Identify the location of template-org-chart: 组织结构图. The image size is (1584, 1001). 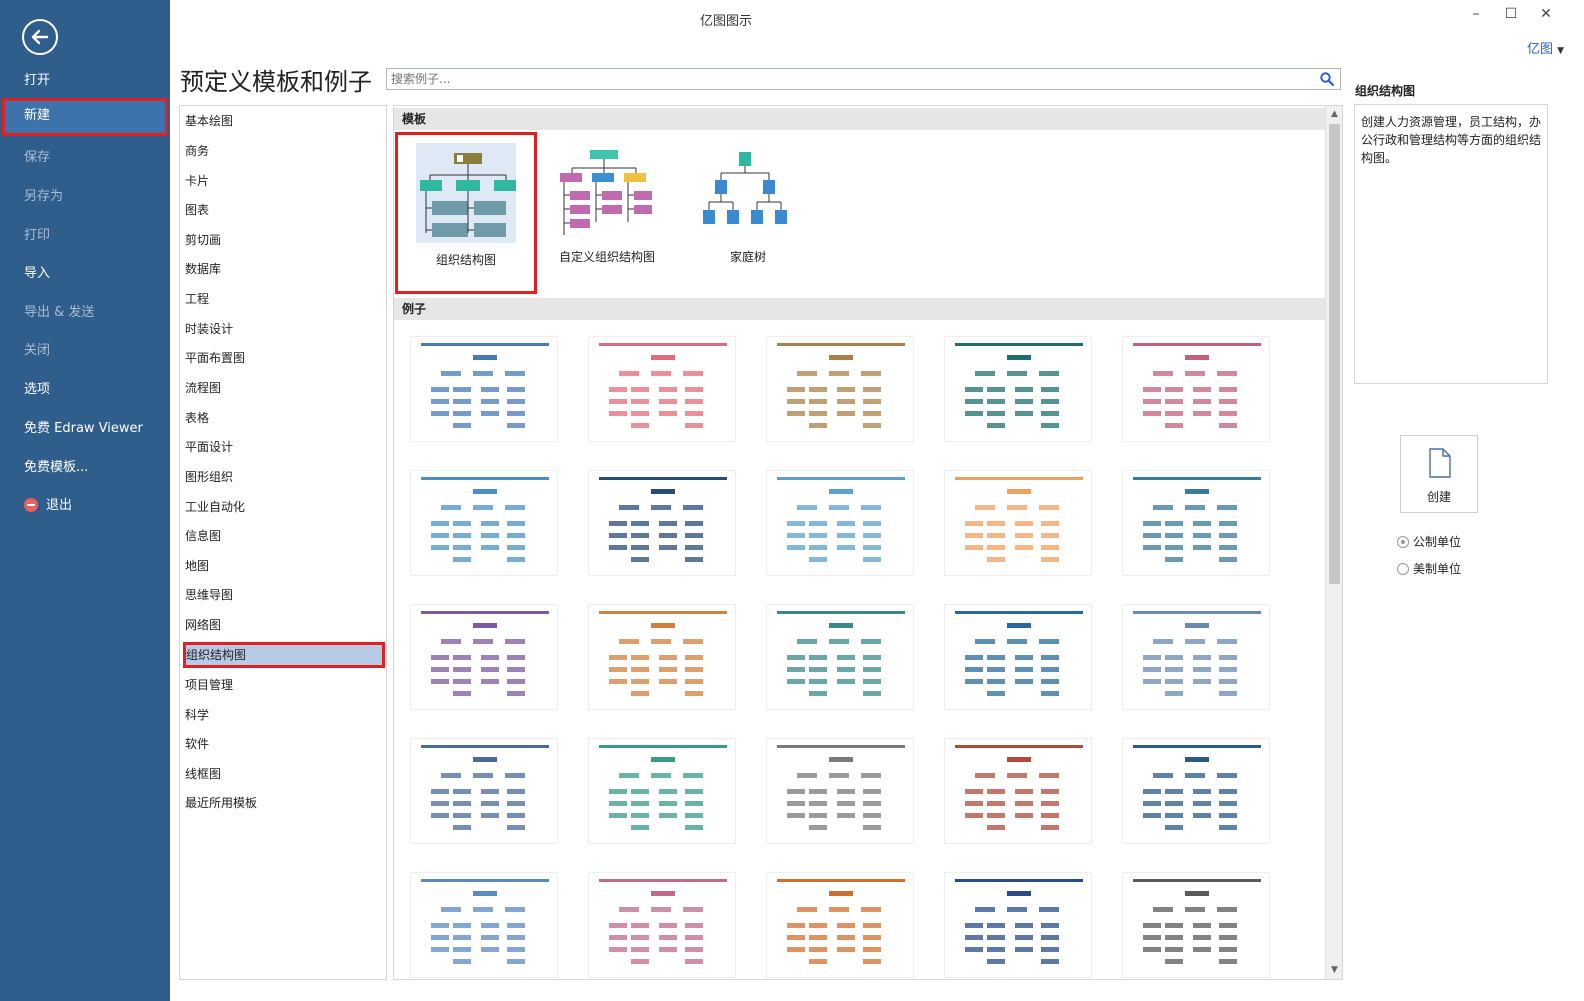
(466, 213).